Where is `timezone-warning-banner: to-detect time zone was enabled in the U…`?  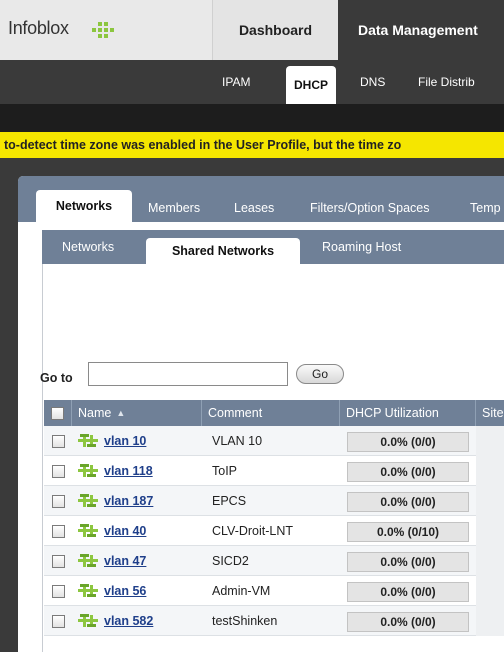
timezone-warning-banner: to-detect time zone was enabled in the U… is located at coordinates (252, 145).